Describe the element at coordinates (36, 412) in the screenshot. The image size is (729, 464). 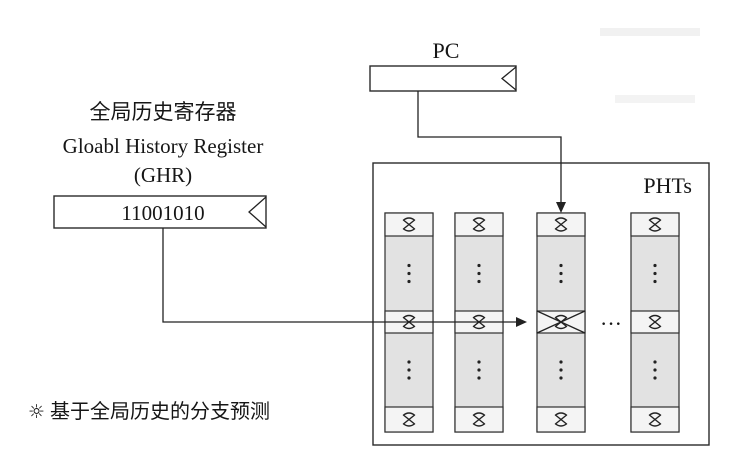
I see `caption-symbol: ☼` at that location.